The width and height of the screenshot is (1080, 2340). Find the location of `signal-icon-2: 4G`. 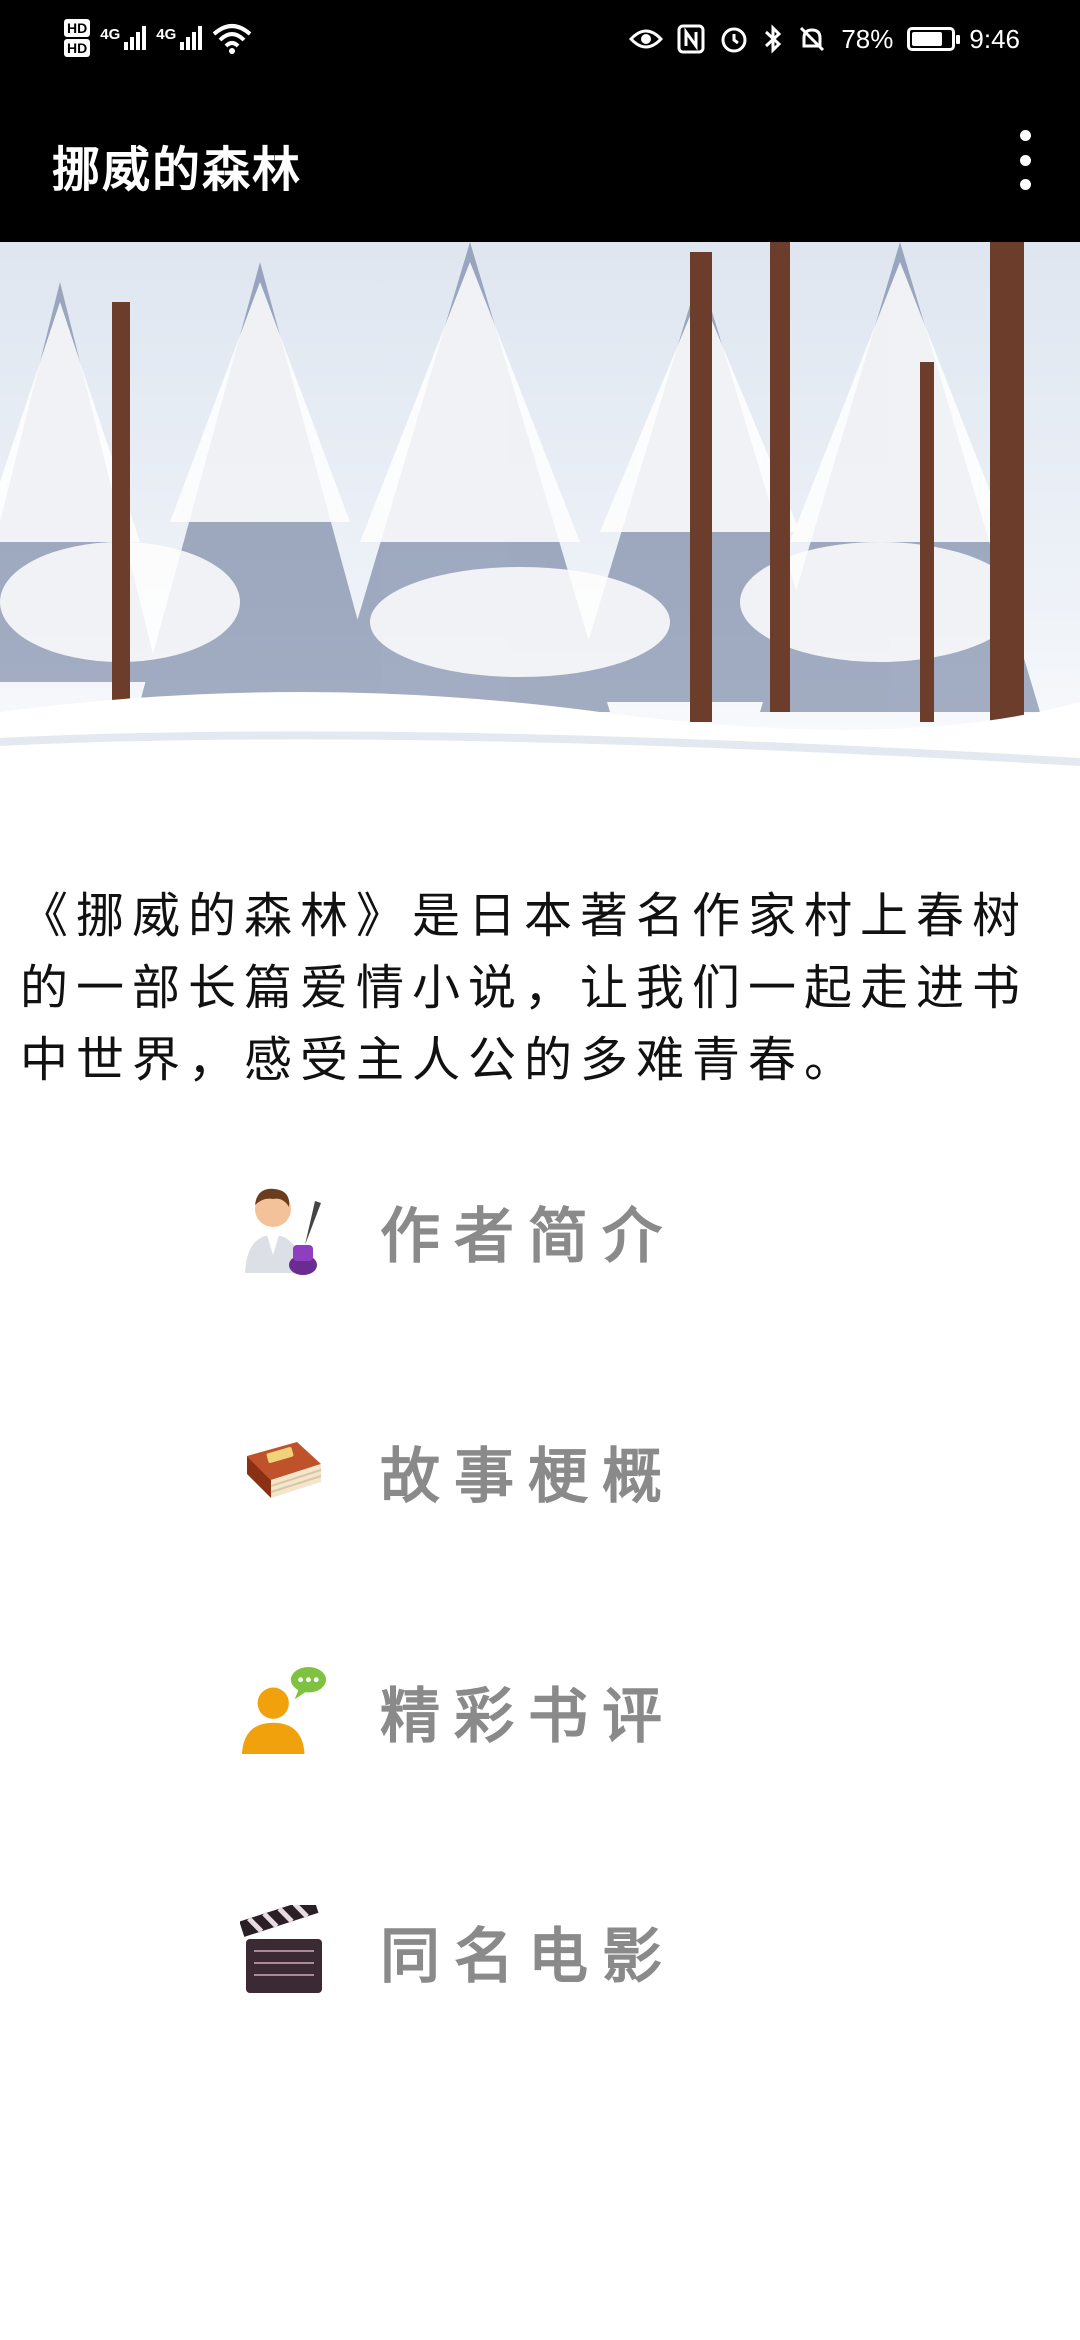

signal-icon-2: 4G is located at coordinates (179, 38).